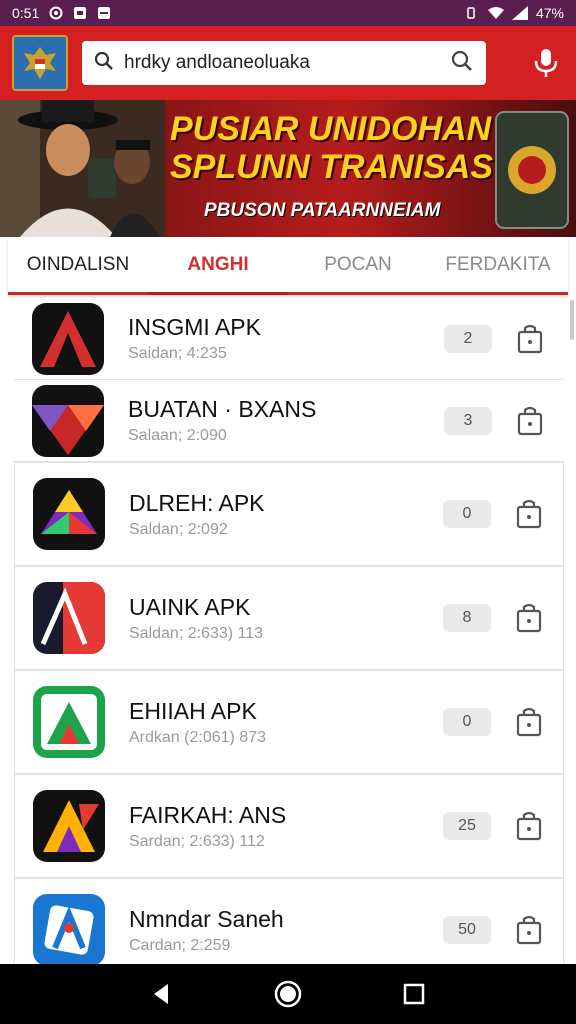 The width and height of the screenshot is (576, 1024). What do you see at coordinates (80, 13) in the screenshot?
I see `notification-icon` at bounding box center [80, 13].